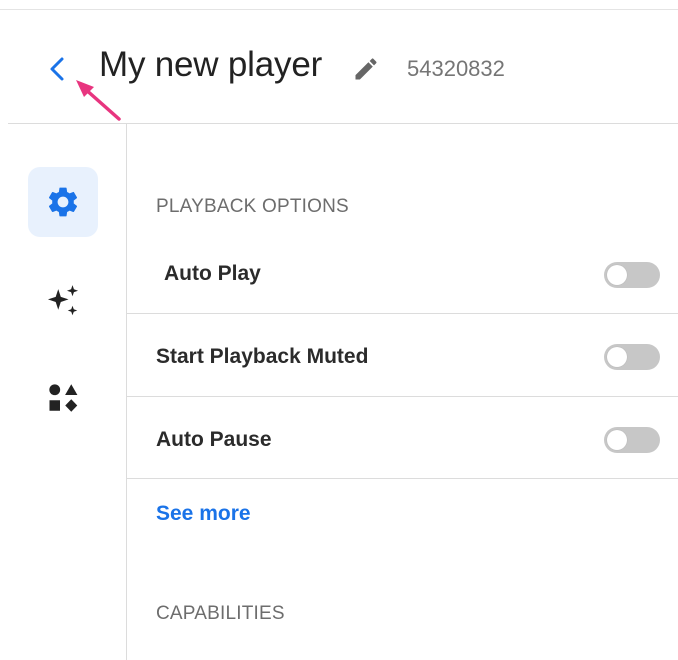 Image resolution: width=678 pixels, height=660 pixels. Describe the element at coordinates (203, 514) in the screenshot. I see `see-more-link: See more` at that location.